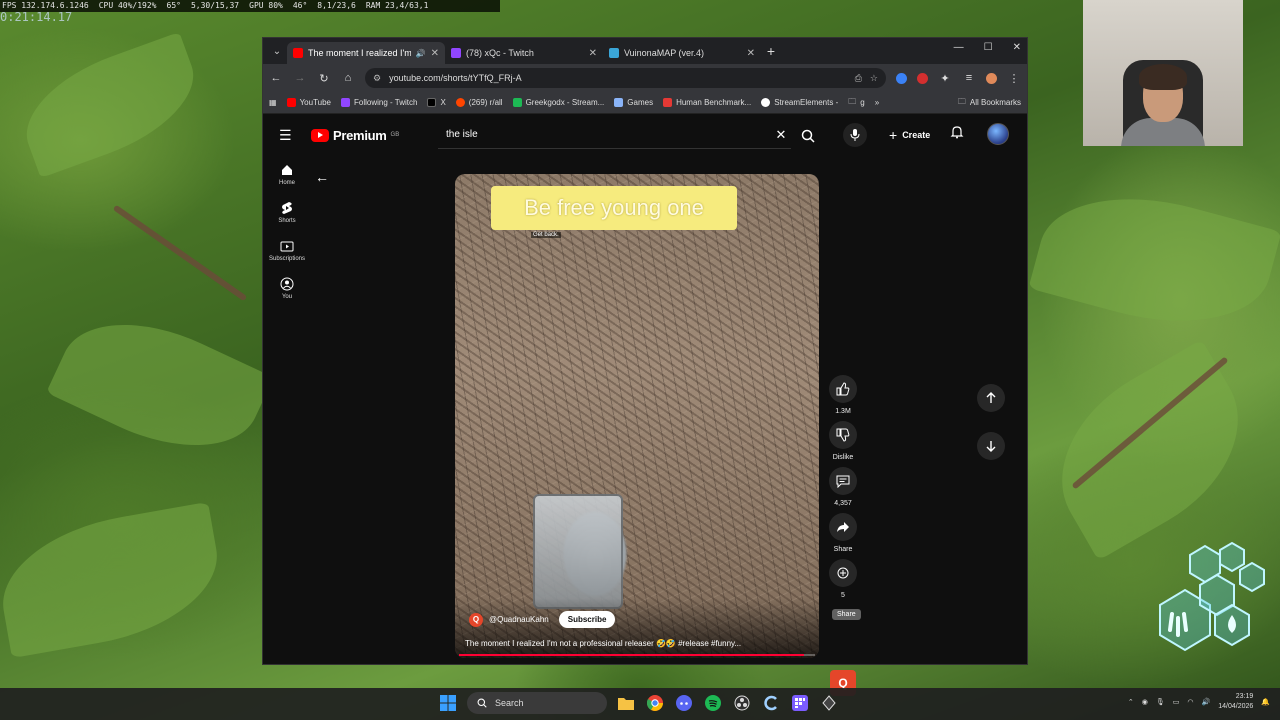 Image resolution: width=1280 pixels, height=720 pixels. I want to click on back-arrow-icon: ←, so click(322, 177).